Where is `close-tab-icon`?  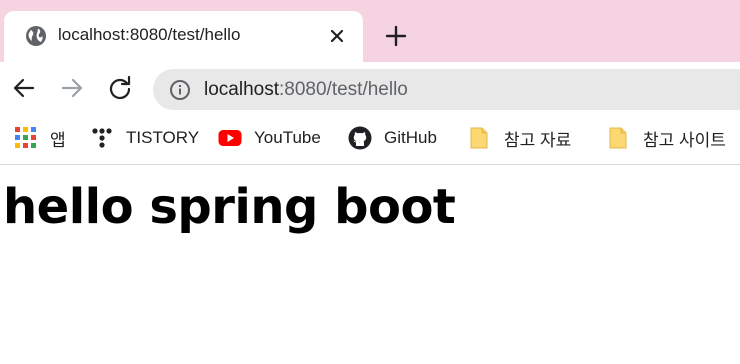
close-tab-icon is located at coordinates (337, 36).